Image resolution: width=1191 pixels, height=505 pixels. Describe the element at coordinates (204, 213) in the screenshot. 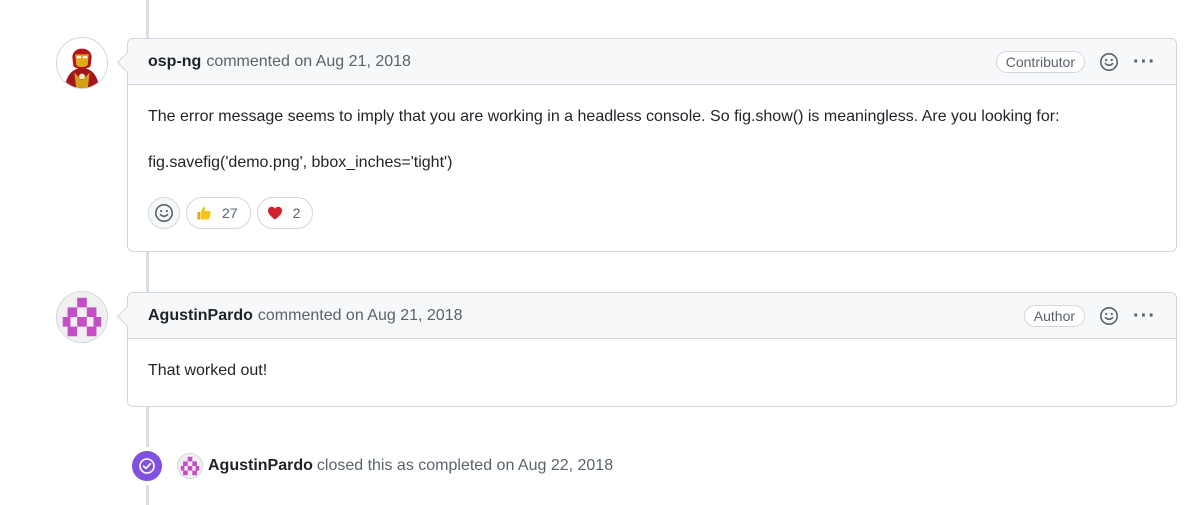

I see `thumbs-up-icon` at that location.